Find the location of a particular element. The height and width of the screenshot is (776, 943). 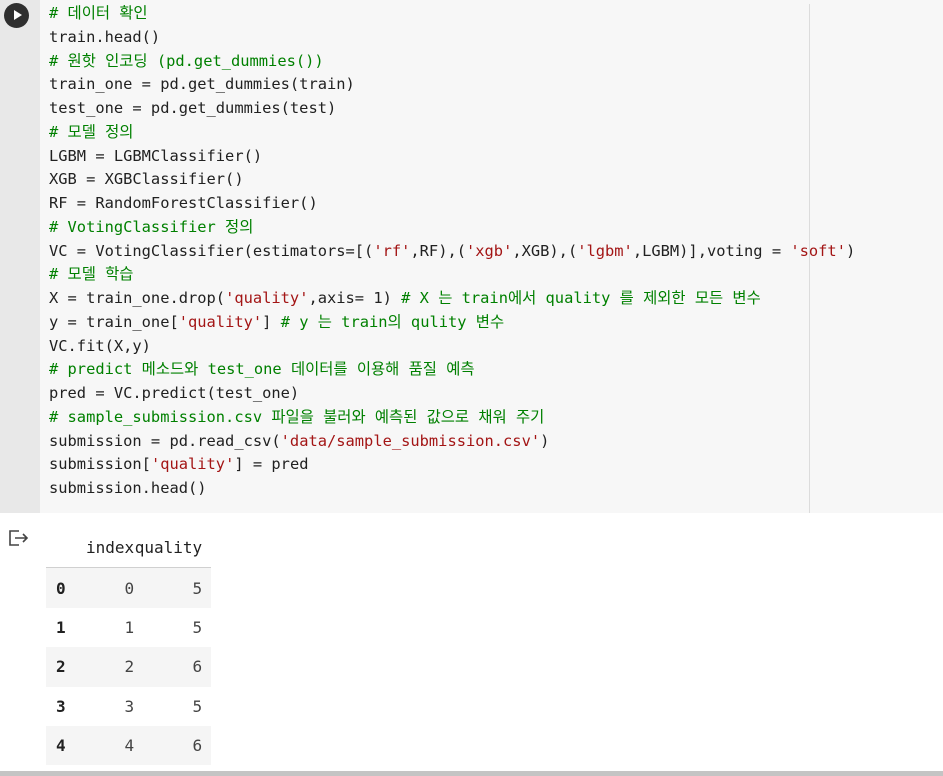

code-comment: # VotingClassifier 정의 is located at coordinates (151, 226).